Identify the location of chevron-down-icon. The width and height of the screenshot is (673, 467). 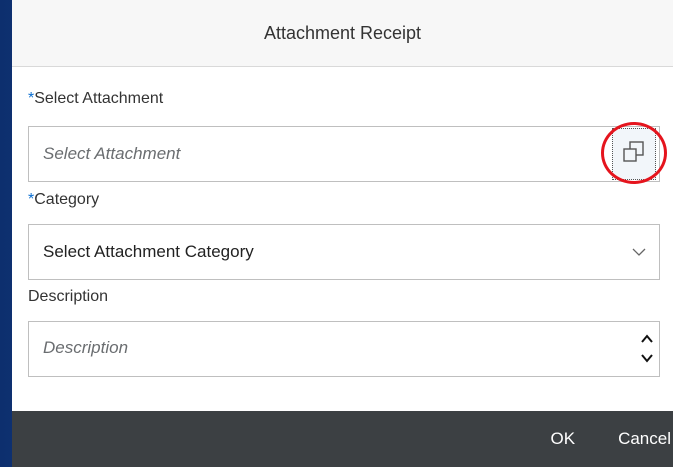
(639, 252).